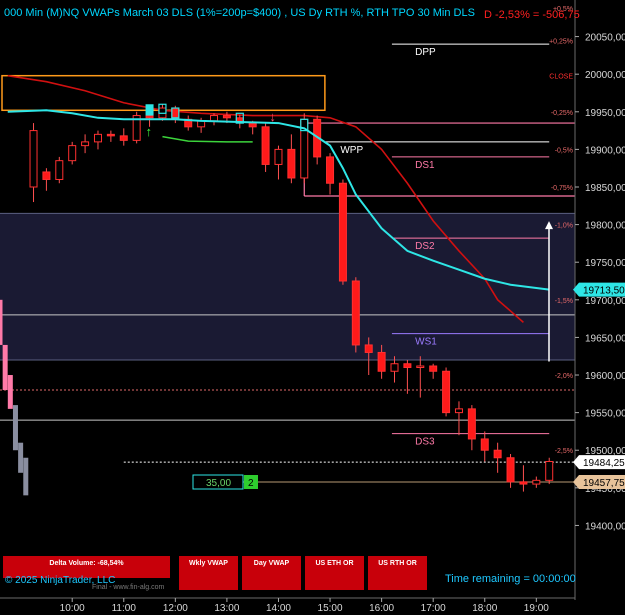 The height and width of the screenshot is (615, 625). Describe the element at coordinates (381, 608) in the screenshot. I see `x-tick-label: 16:00` at that location.